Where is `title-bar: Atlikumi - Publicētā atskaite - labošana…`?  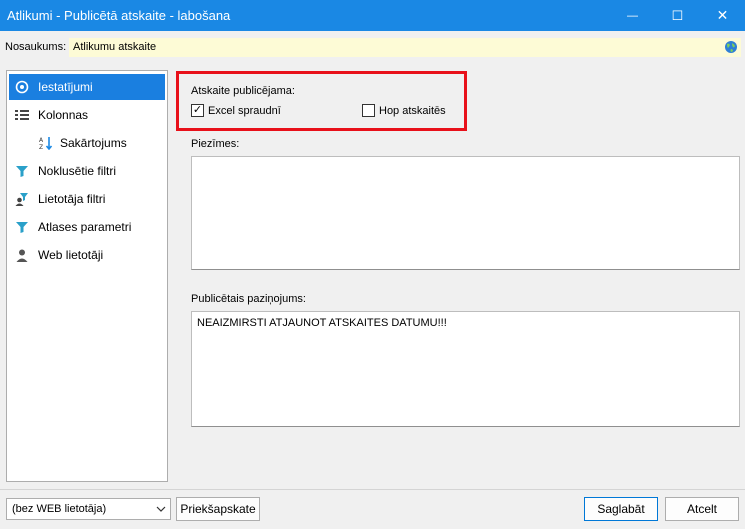
title-bar: Atlikumi - Publicētā atskaite - labošana… is located at coordinates (372, 15).